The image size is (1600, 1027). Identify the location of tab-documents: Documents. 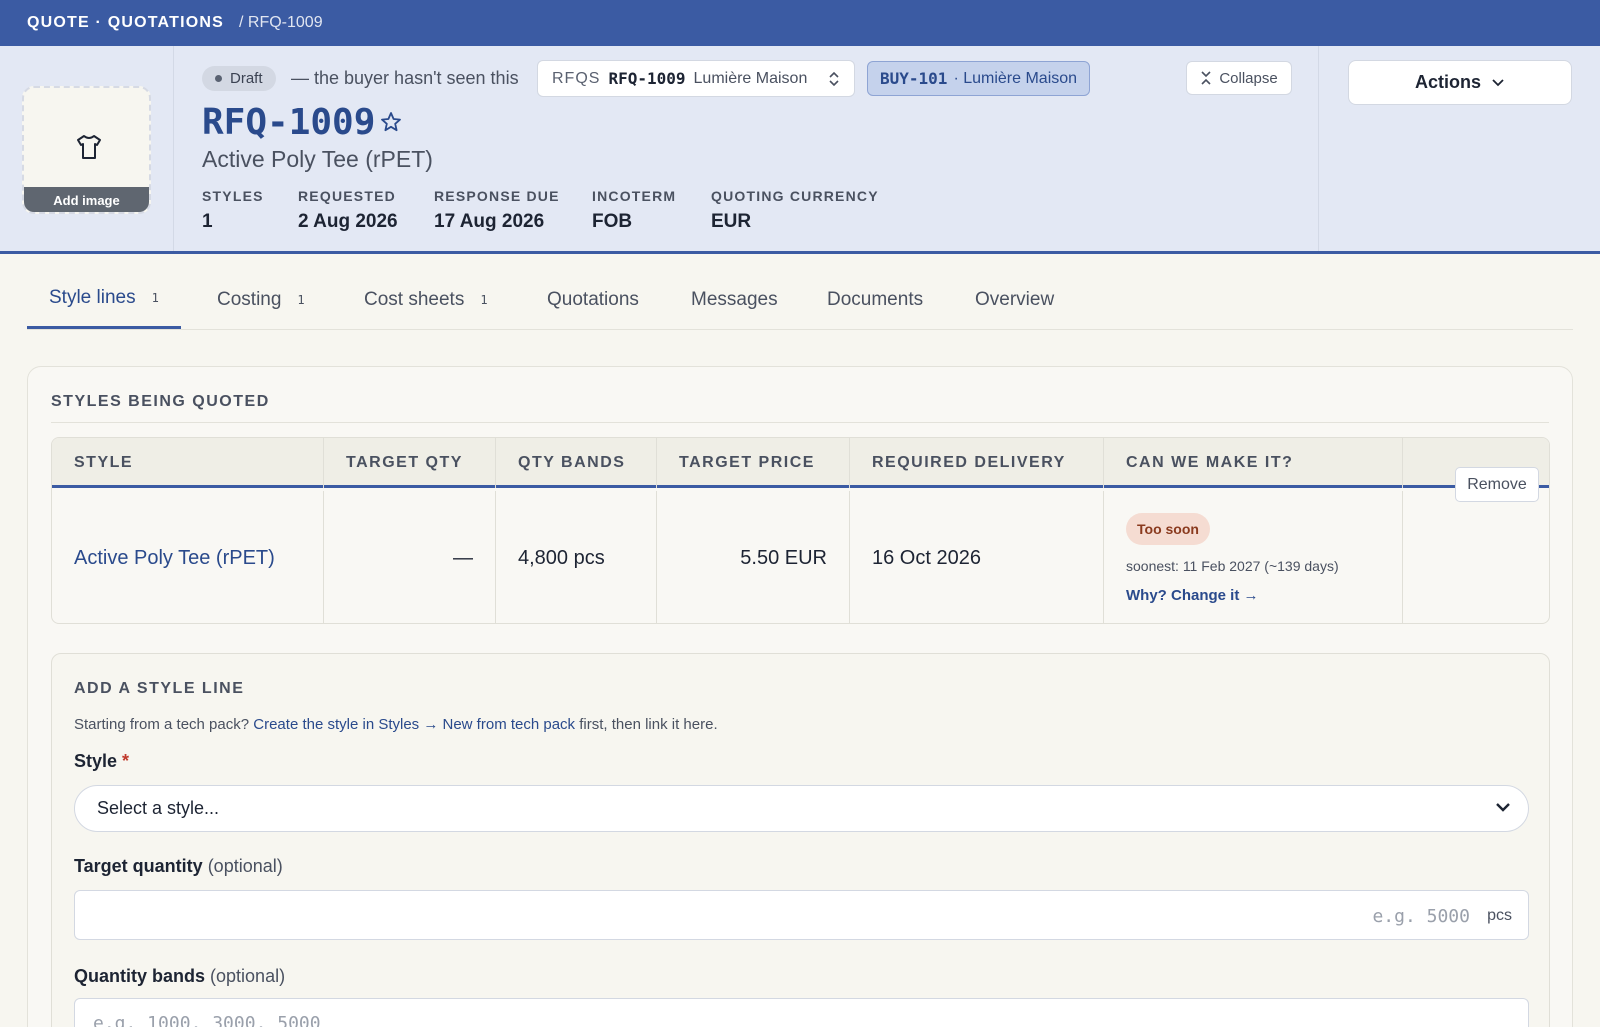
(875, 299).